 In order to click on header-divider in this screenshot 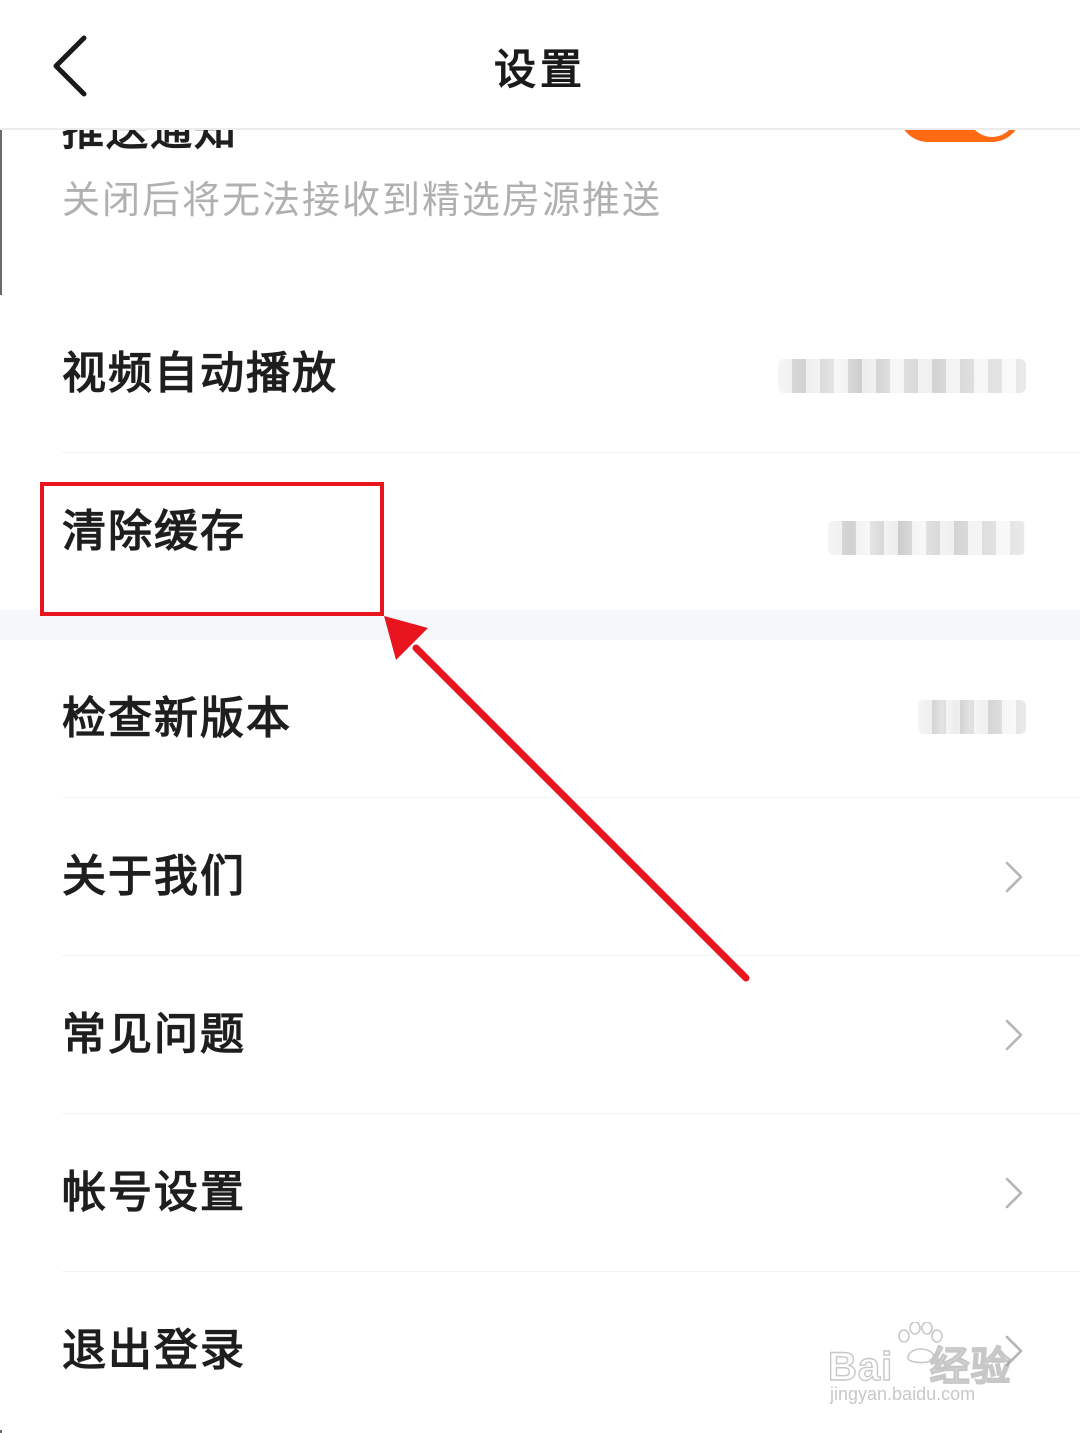, I will do `click(540, 129)`.